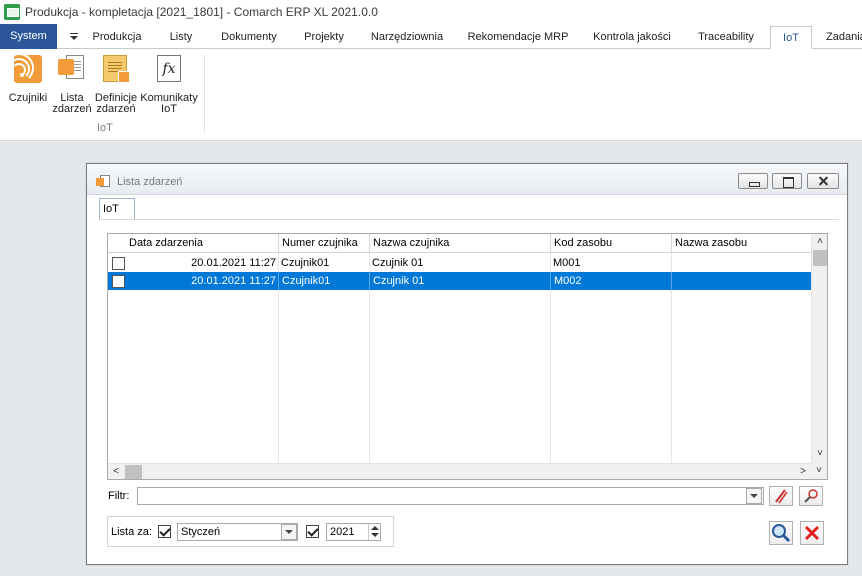 This screenshot has width=862, height=576. Describe the element at coordinates (741, 243) in the screenshot. I see `col-nazwa-zasobu: Nazwa zasobu` at that location.